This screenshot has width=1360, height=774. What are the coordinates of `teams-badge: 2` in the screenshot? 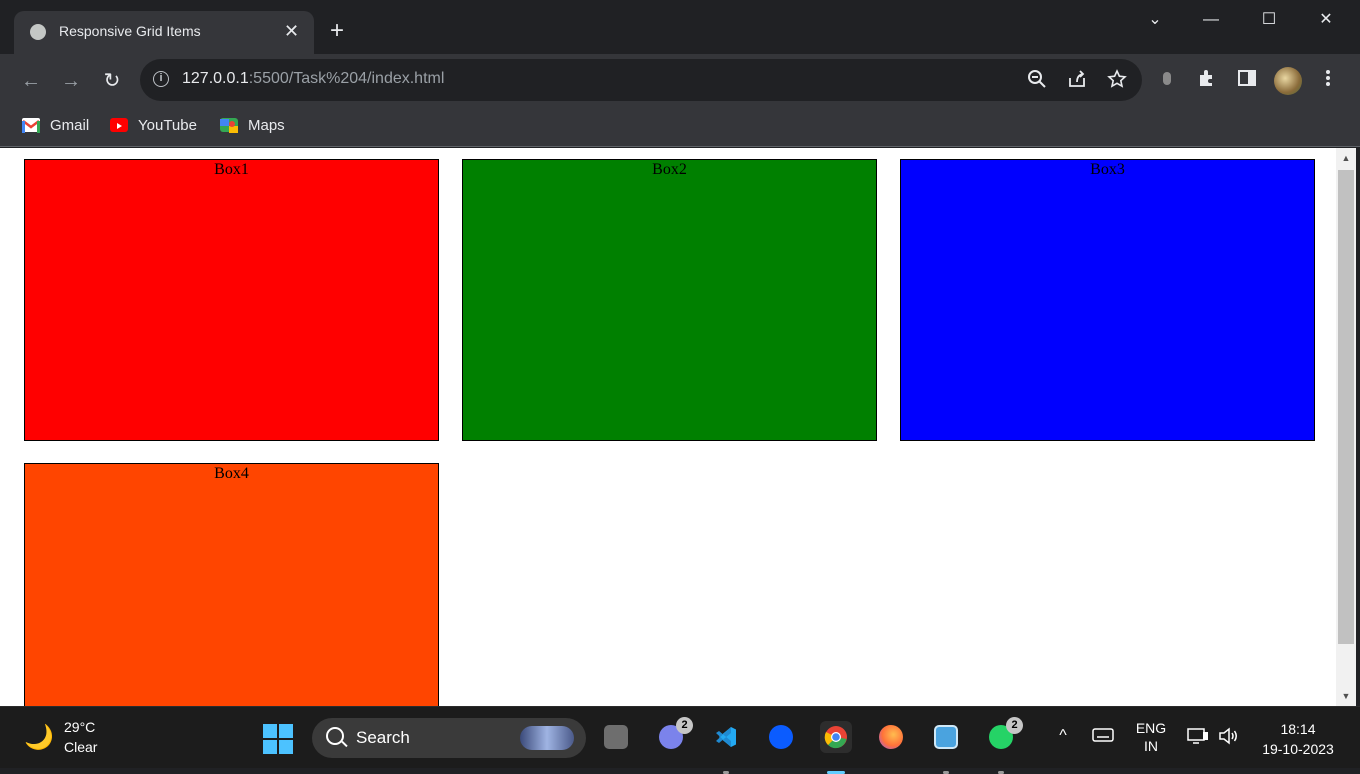 It's located at (684, 725).